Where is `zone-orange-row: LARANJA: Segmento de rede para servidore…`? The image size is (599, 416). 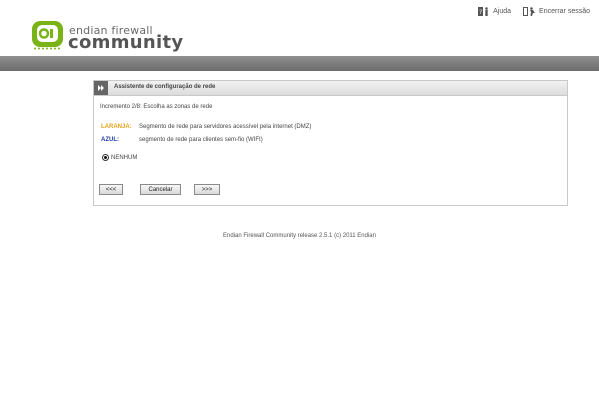
zone-orange-row: LARANJA: Segmento de rede para servidore… is located at coordinates (206, 127).